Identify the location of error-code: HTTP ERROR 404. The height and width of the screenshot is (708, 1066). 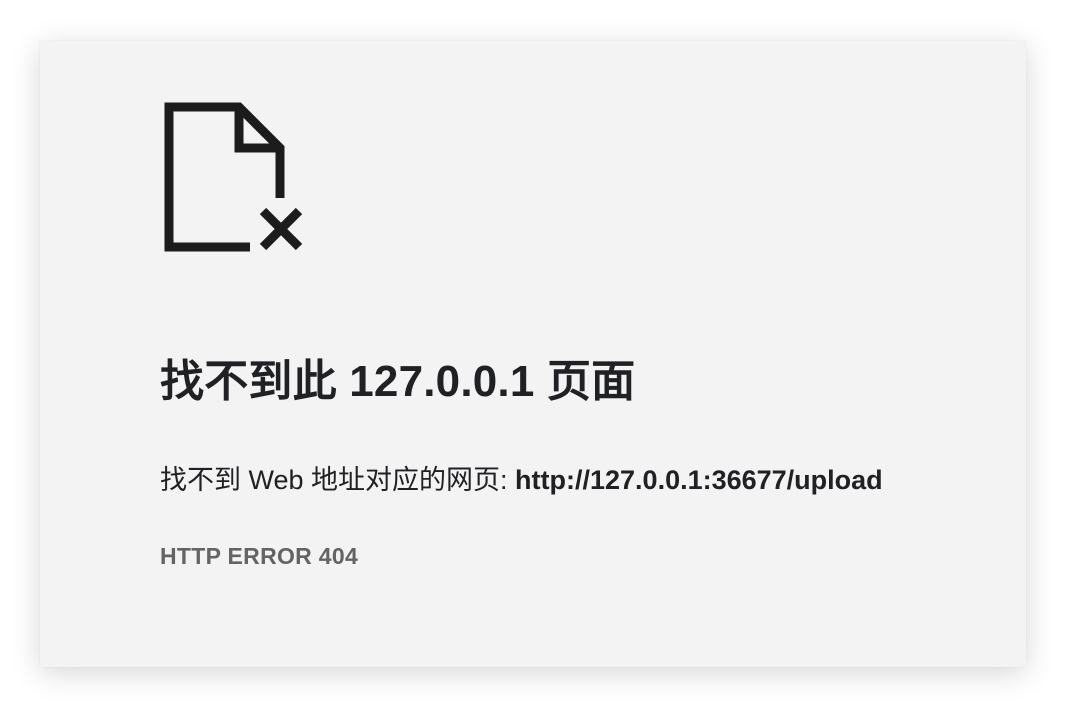
(259, 556).